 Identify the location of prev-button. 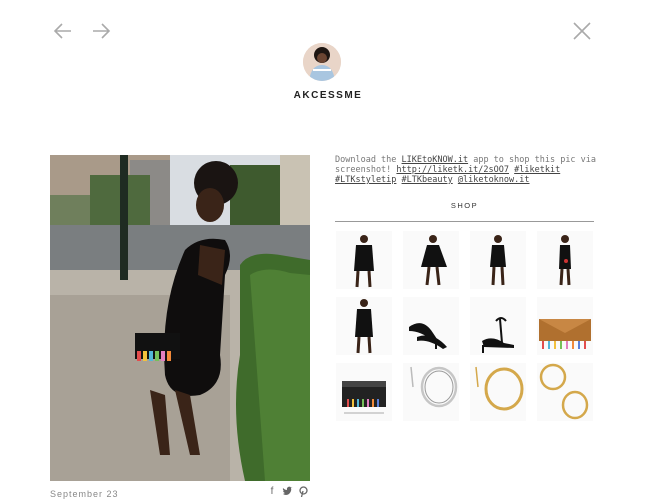
(63, 31).